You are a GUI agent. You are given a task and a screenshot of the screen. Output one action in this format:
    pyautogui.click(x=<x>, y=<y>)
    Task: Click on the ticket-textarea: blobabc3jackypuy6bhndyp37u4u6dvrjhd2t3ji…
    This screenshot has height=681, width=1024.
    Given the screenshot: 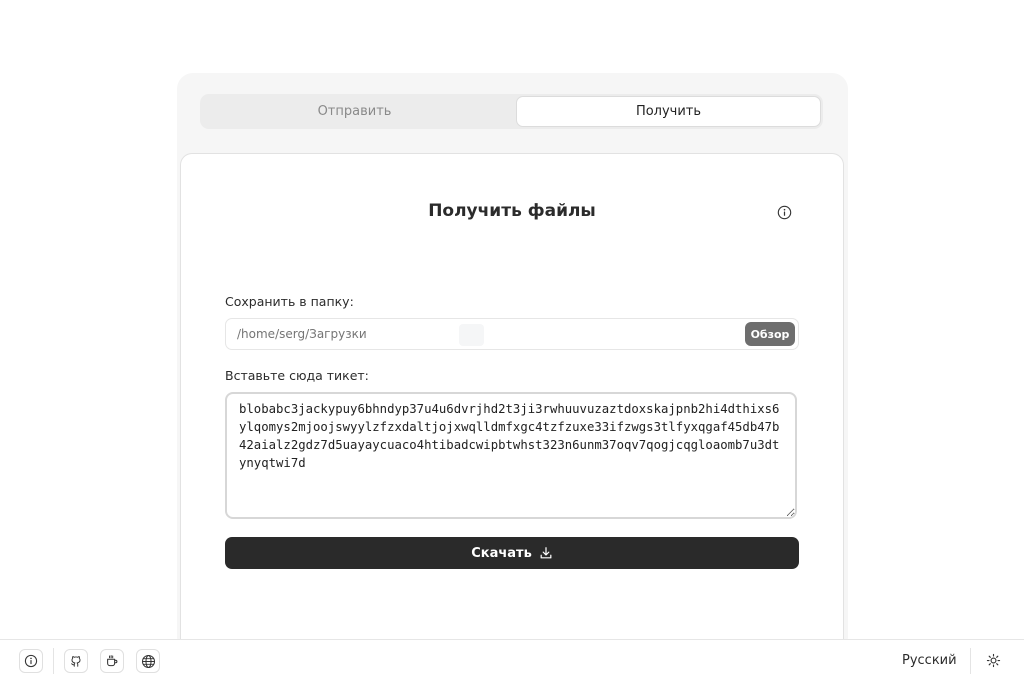 What is the action you would take?
    pyautogui.click(x=511, y=455)
    